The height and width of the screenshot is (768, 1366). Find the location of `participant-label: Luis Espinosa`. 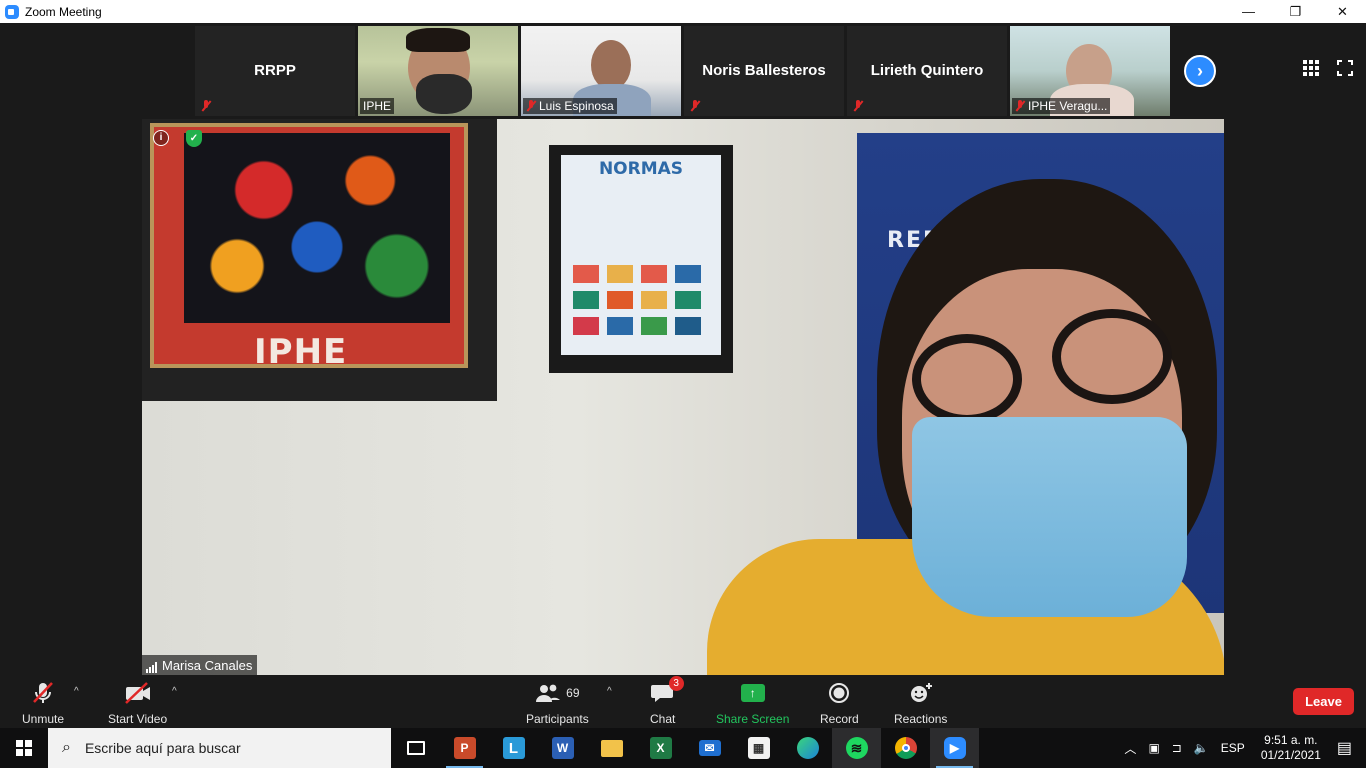

participant-label: Luis Espinosa is located at coordinates (570, 106).